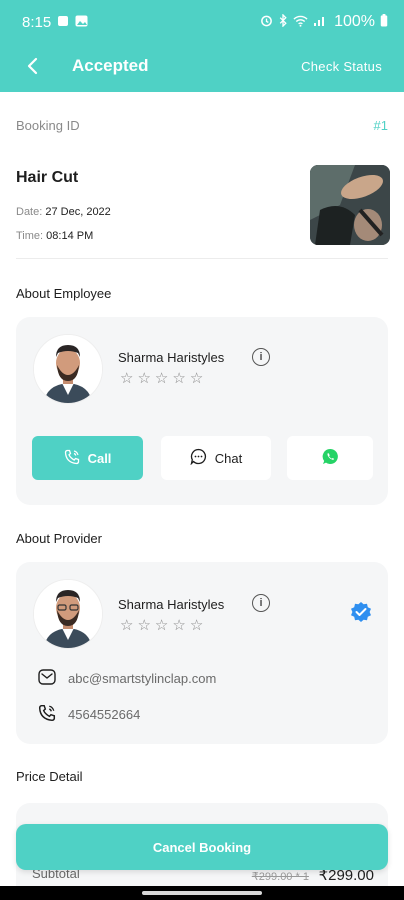 The height and width of the screenshot is (900, 404). Describe the element at coordinates (202, 125) in the screenshot. I see `booking-id-row: Booking ID #1` at that location.